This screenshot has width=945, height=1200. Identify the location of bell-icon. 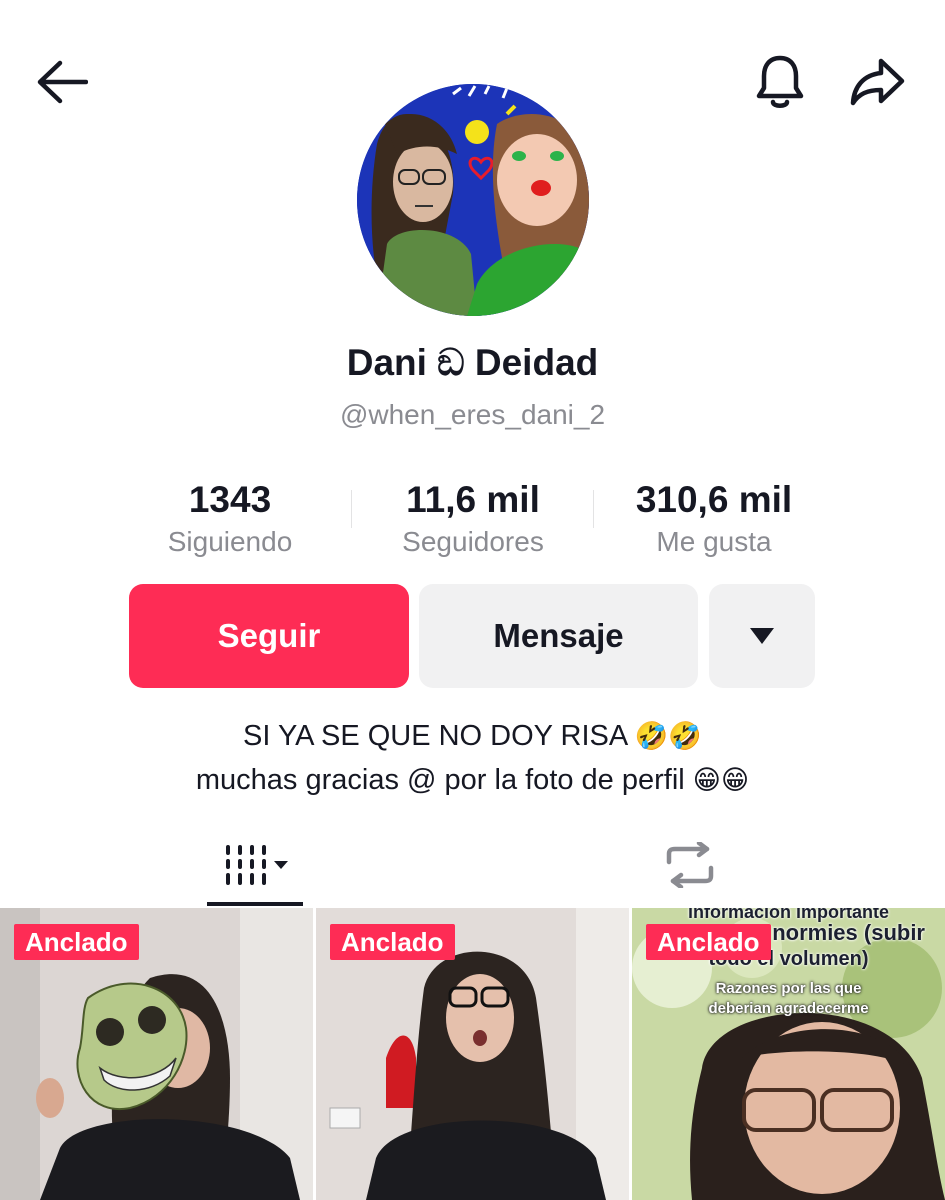
(780, 81).